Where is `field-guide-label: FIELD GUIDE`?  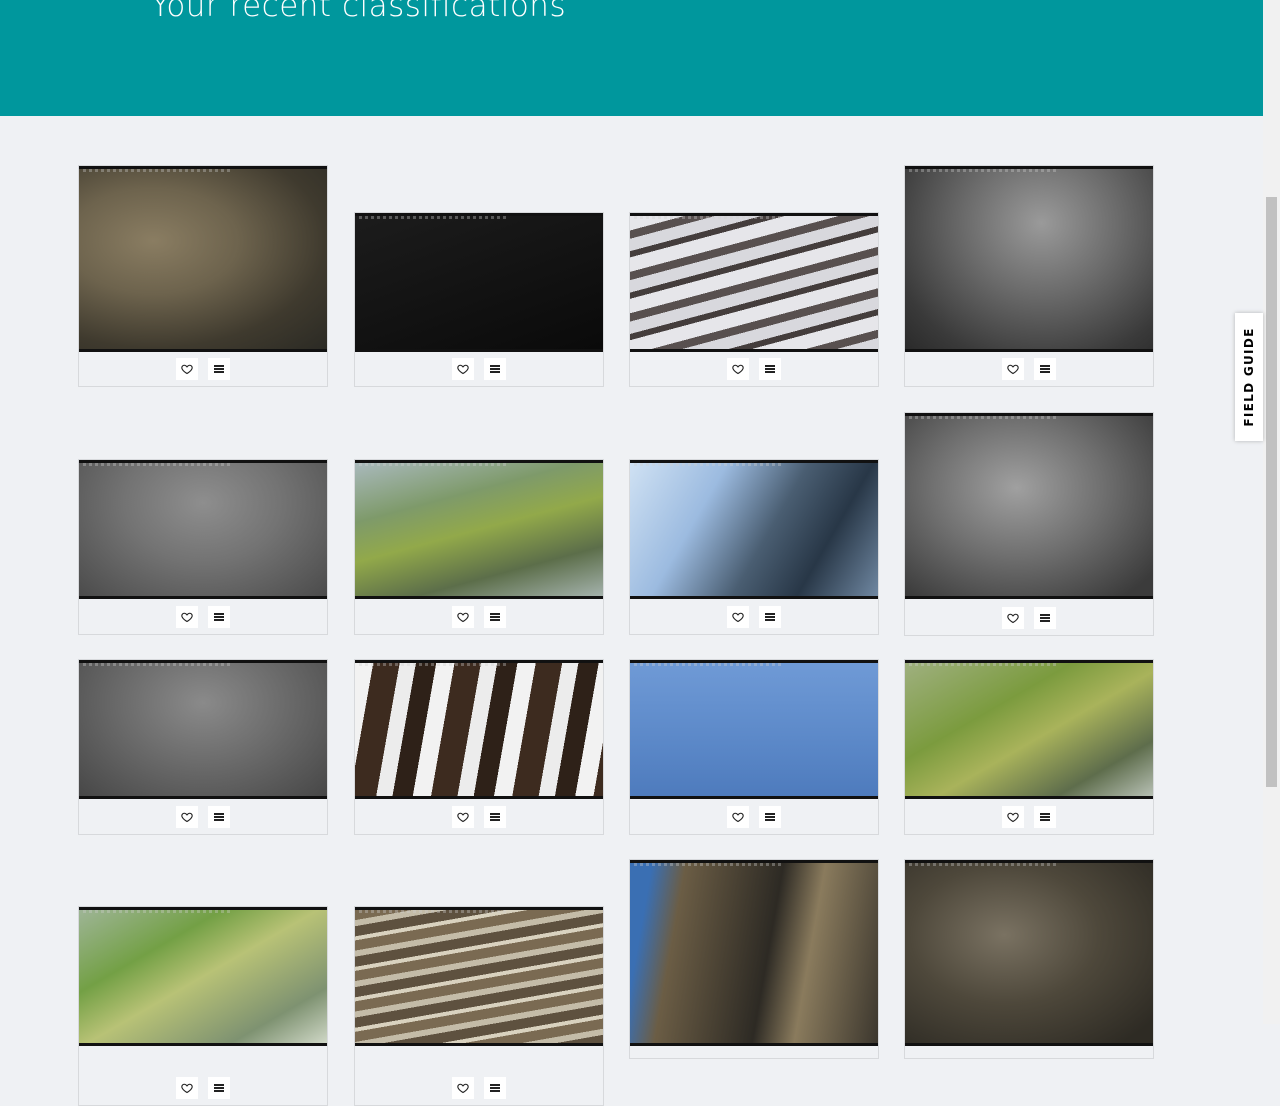
field-guide-label: FIELD GUIDE is located at coordinates (1249, 377).